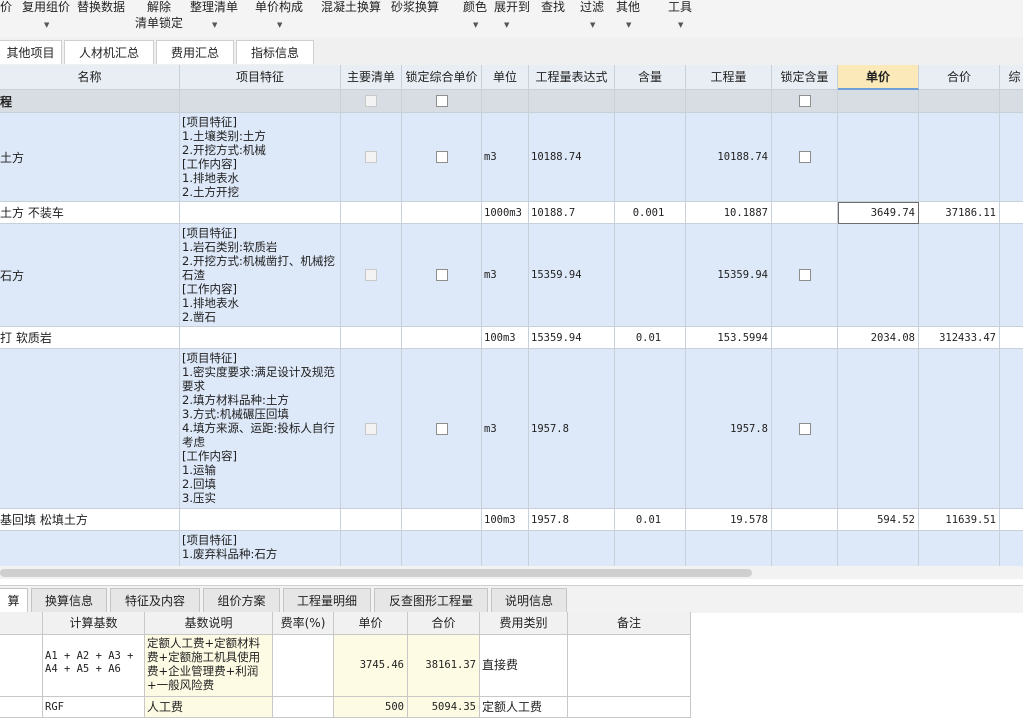 This screenshot has width=1023, height=721. What do you see at coordinates (1011, 77) in the screenshot?
I see `col-header-composite: 综` at bounding box center [1011, 77].